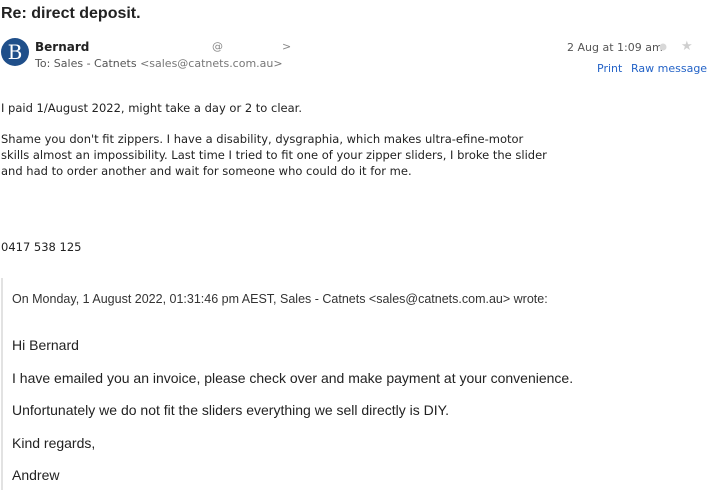  Describe the element at coordinates (62, 47) in the screenshot. I see `sender-name: Bernard` at that location.